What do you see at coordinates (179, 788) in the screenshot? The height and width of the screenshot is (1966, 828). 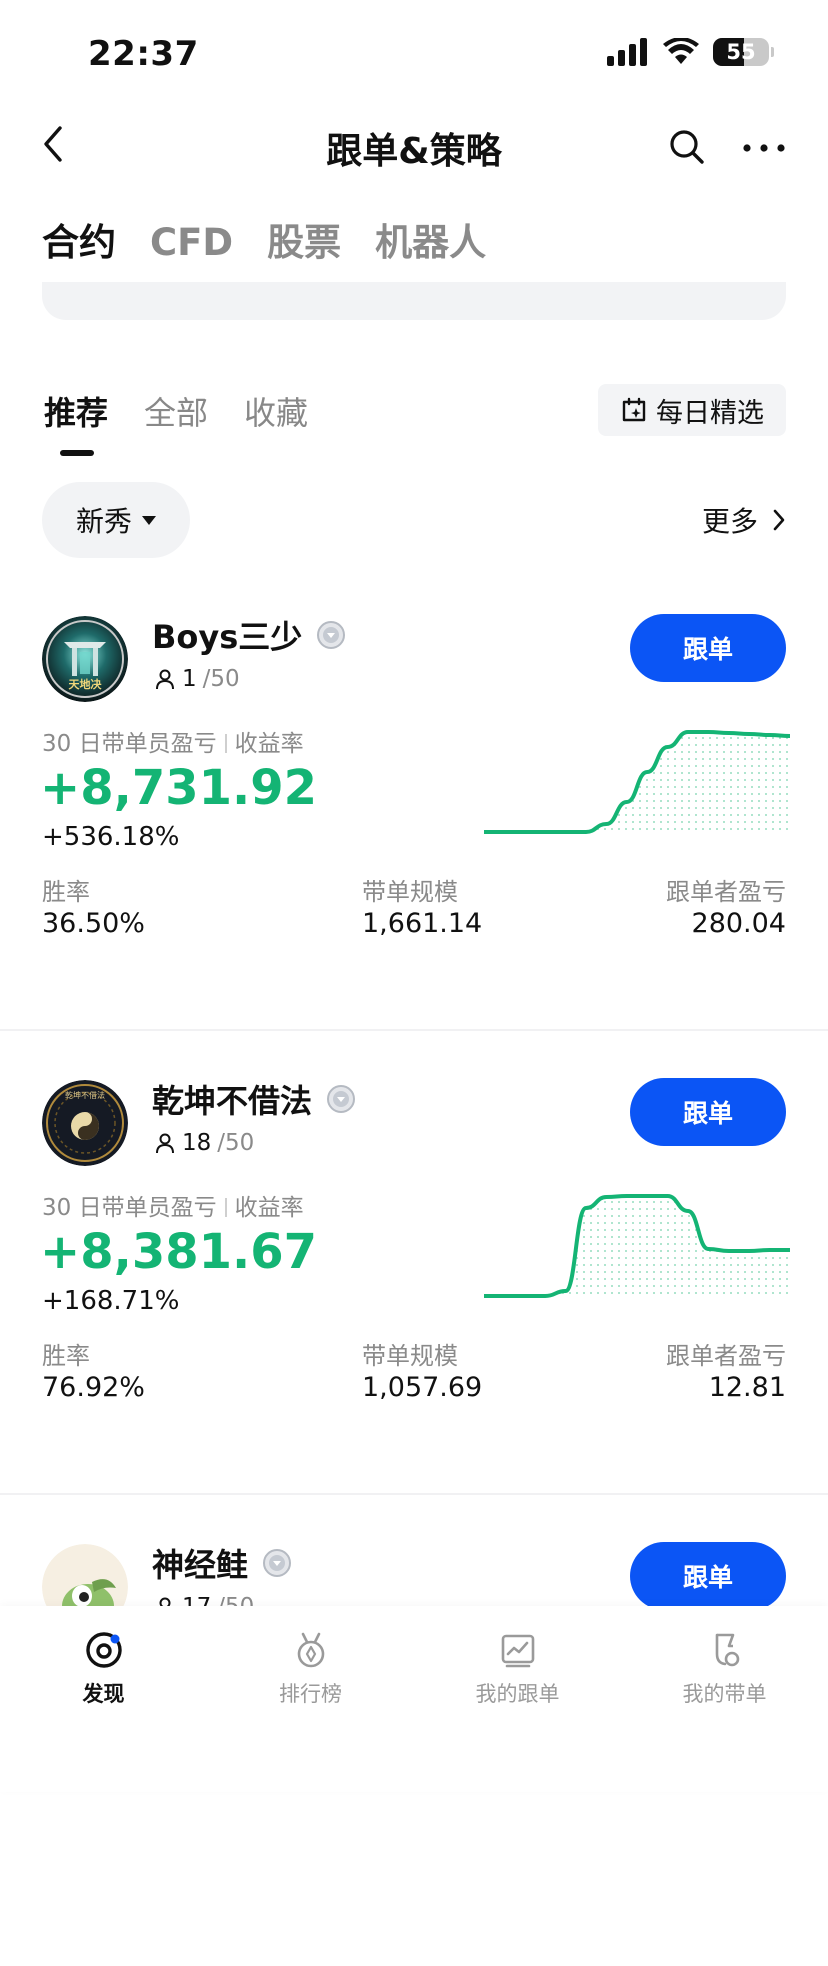 I see `pnl-value: +8,731.92` at bounding box center [179, 788].